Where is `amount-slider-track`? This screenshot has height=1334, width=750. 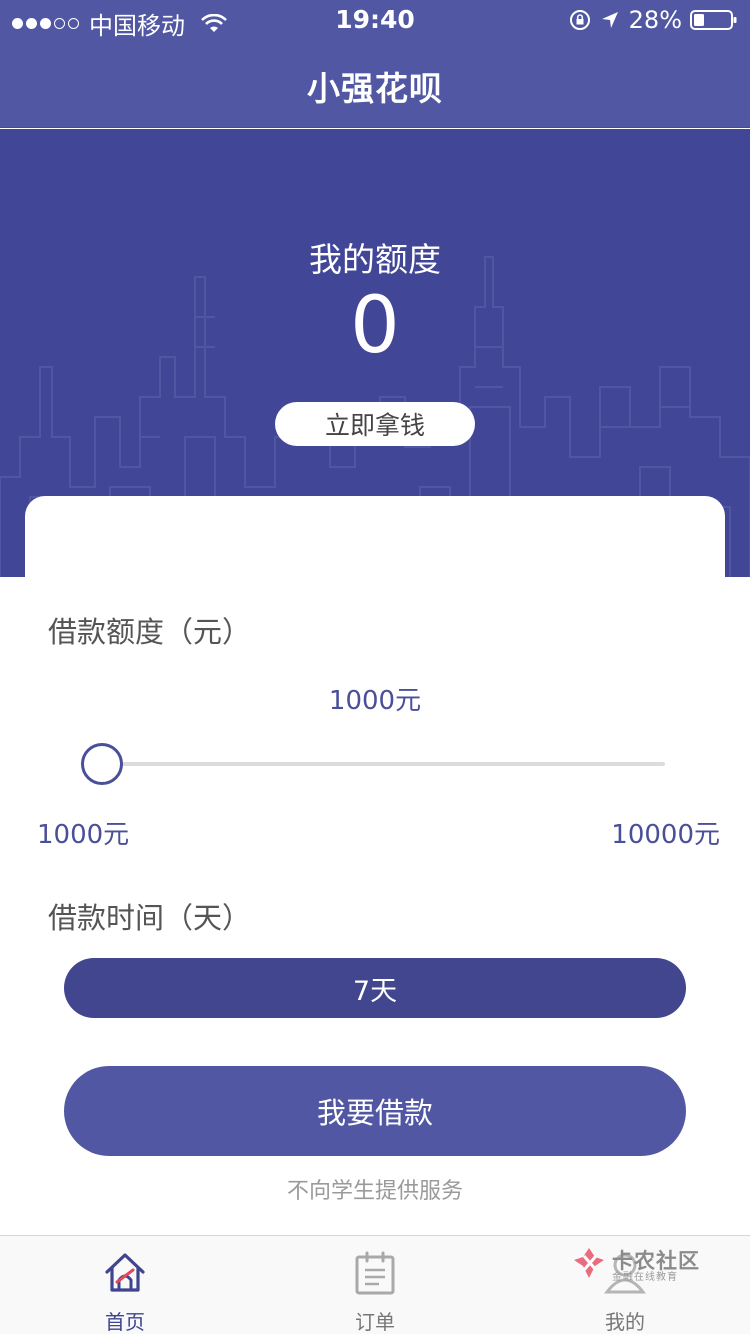
amount-slider-track is located at coordinates (383, 764).